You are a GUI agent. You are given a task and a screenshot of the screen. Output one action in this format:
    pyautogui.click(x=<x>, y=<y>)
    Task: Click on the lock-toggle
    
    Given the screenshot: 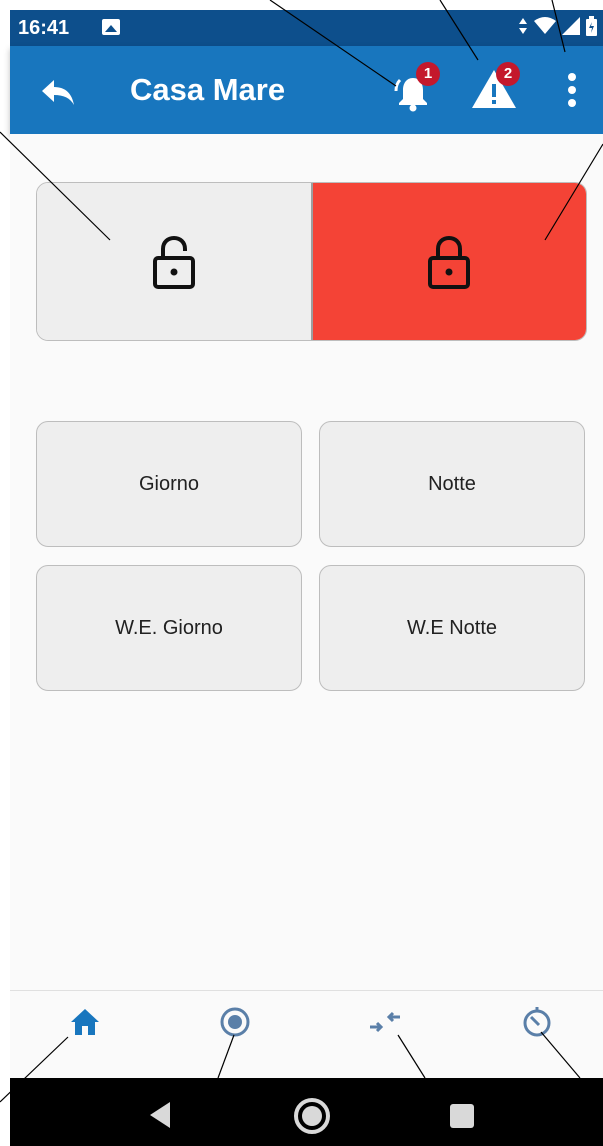 What is the action you would take?
    pyautogui.click(x=311, y=261)
    